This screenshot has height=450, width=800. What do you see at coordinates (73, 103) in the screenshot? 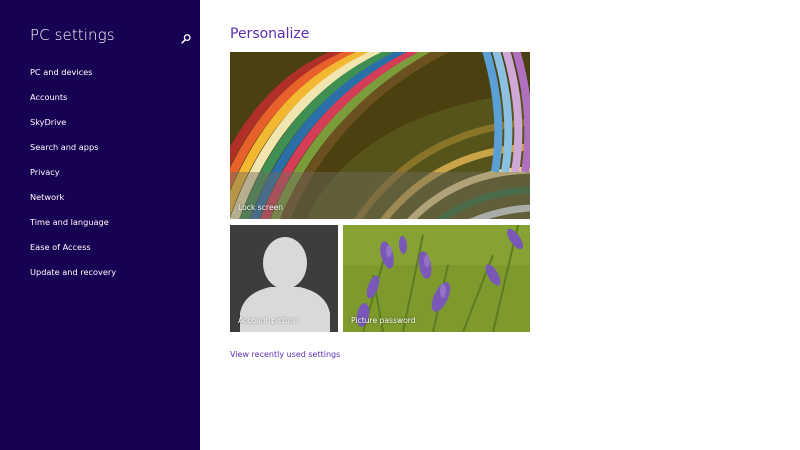
I see `sidebar-item-accounts: Accounts` at bounding box center [73, 103].